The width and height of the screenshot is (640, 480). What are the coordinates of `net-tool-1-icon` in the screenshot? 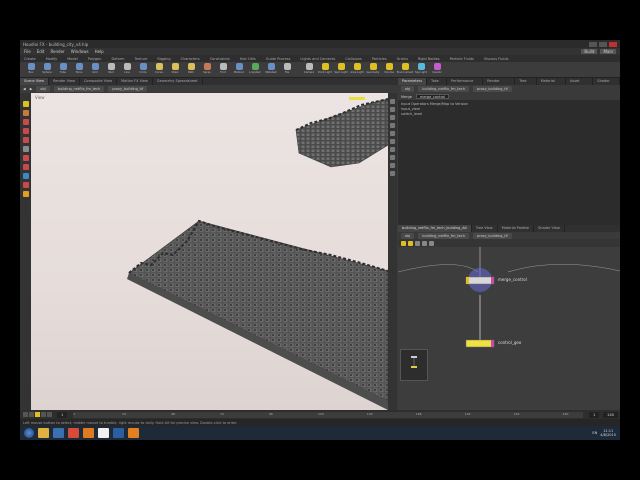 It's located at (403, 243).